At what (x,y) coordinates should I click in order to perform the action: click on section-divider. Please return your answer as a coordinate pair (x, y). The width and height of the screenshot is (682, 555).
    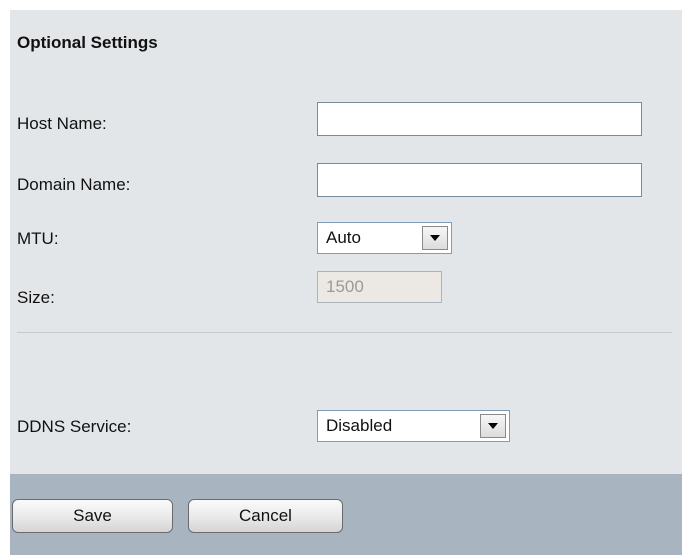
    Looking at the image, I should click on (344, 332).